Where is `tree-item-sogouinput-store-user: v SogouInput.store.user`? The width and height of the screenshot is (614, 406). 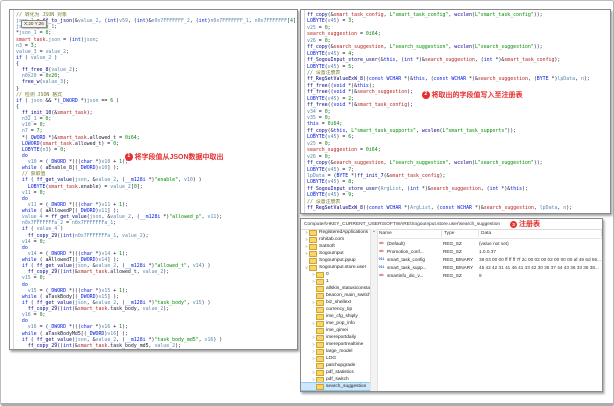
tree-item-sogouinput-store-user: v SogouInput.store.user is located at coordinates (335, 267).